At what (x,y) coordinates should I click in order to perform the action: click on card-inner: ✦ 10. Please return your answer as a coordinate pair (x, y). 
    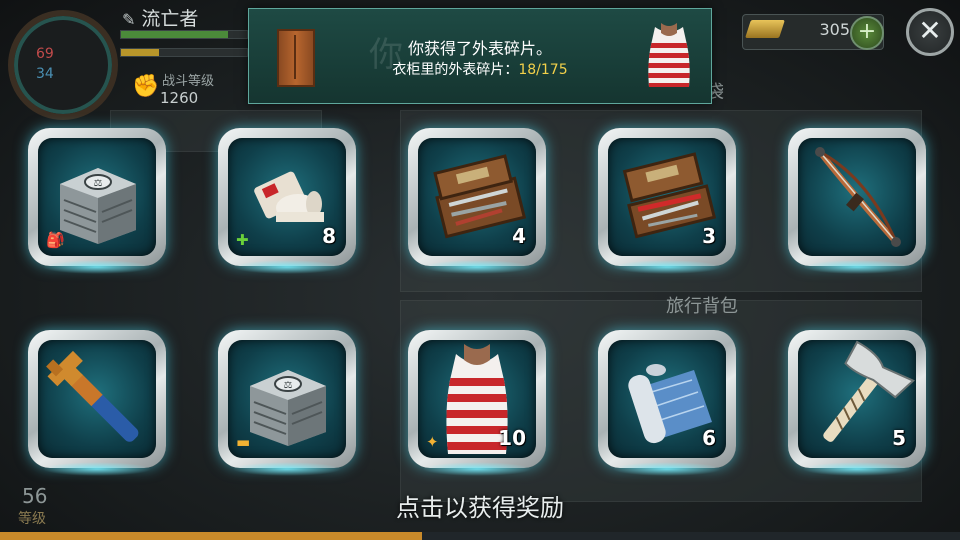
    Looking at the image, I should click on (477, 399).